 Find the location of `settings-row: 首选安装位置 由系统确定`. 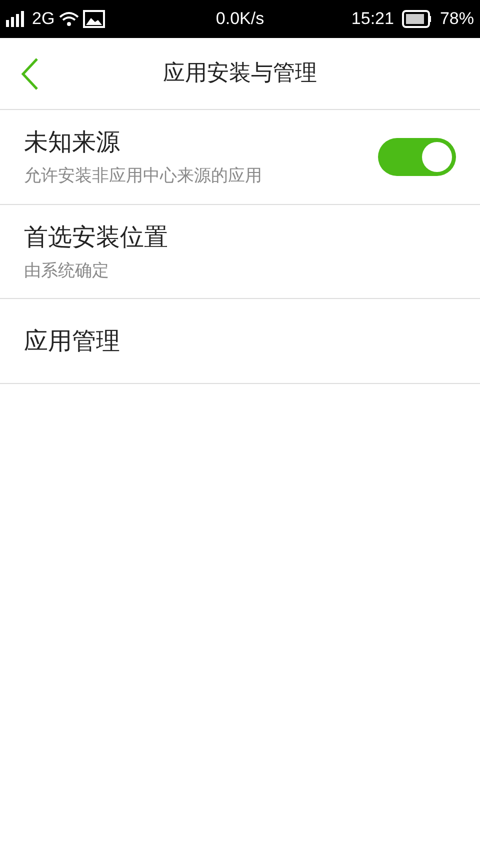

settings-row: 首选安装位置 由系统确定 is located at coordinates (240, 251).